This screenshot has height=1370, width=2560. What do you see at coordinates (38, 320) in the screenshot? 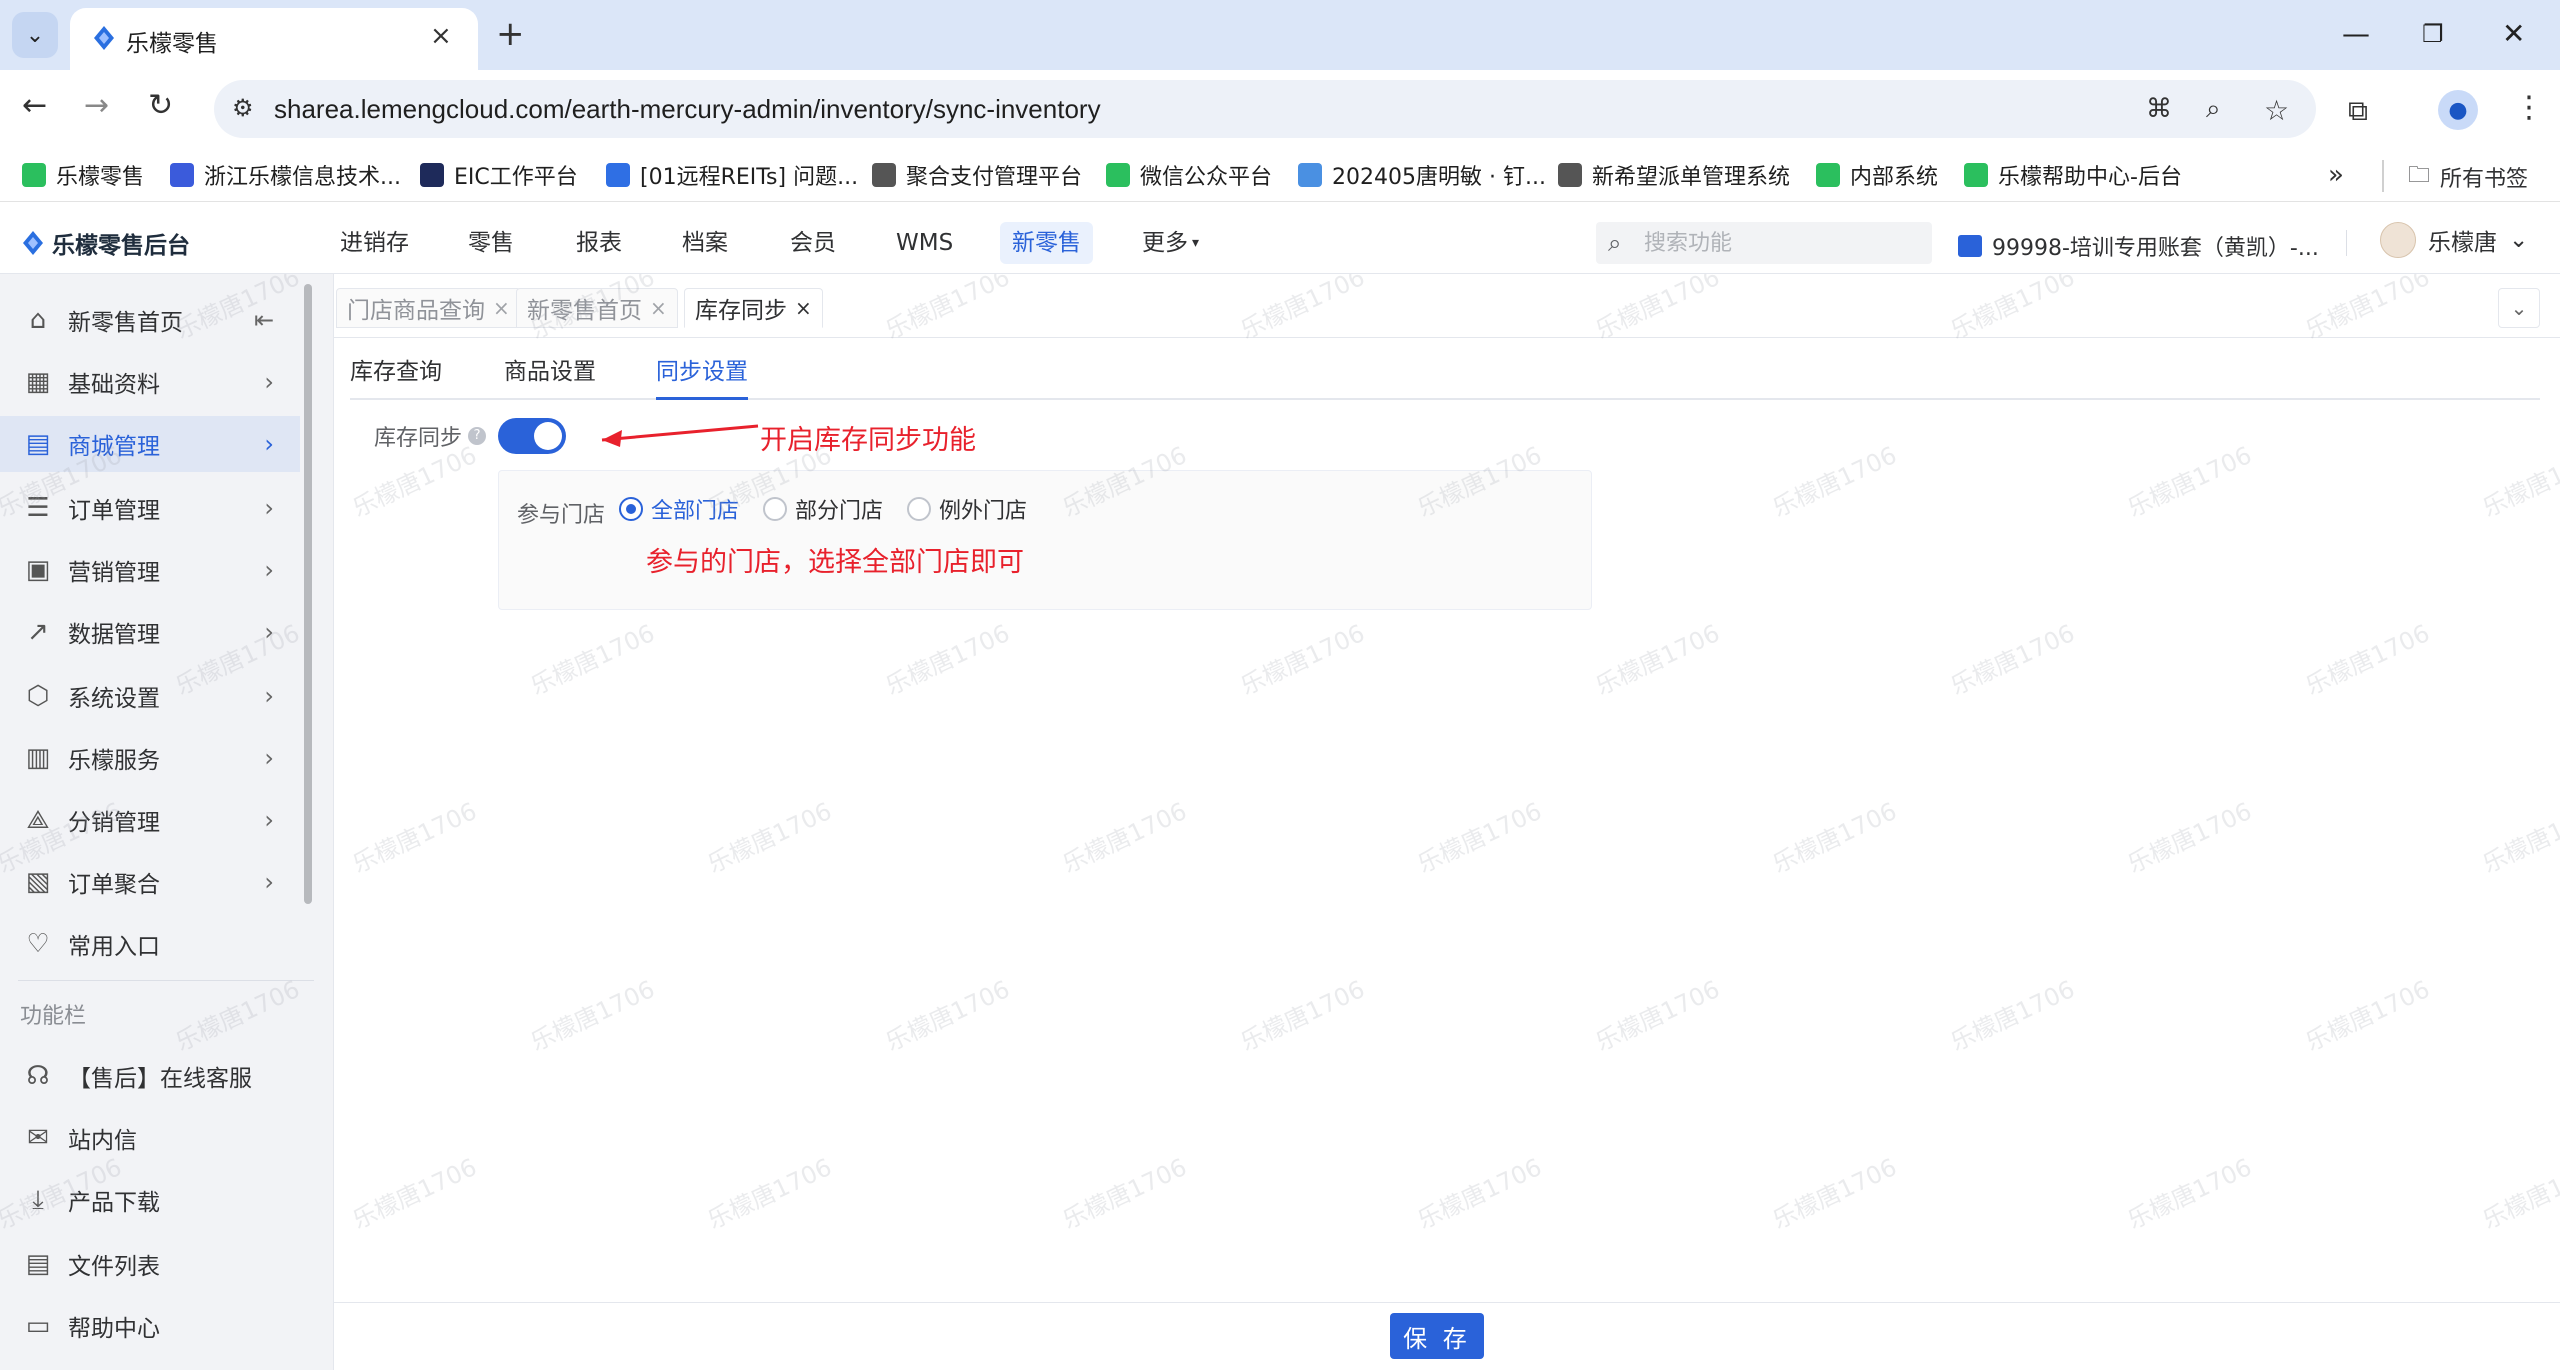
I see `home-icon: ⌂` at bounding box center [38, 320].